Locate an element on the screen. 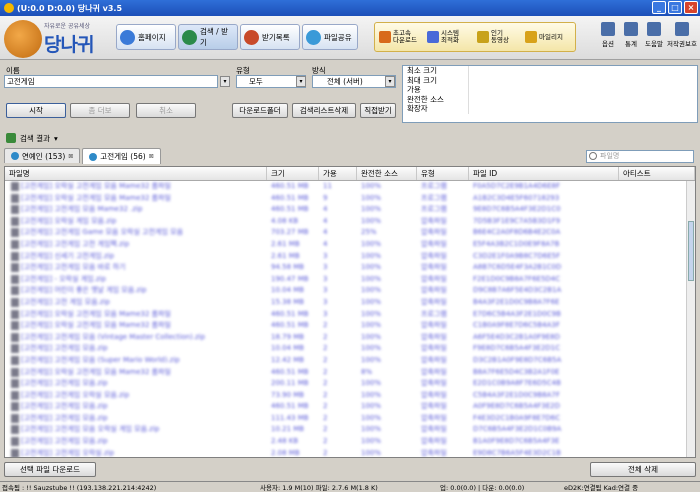  table-cell: 11 is located at coordinates (327, 186).